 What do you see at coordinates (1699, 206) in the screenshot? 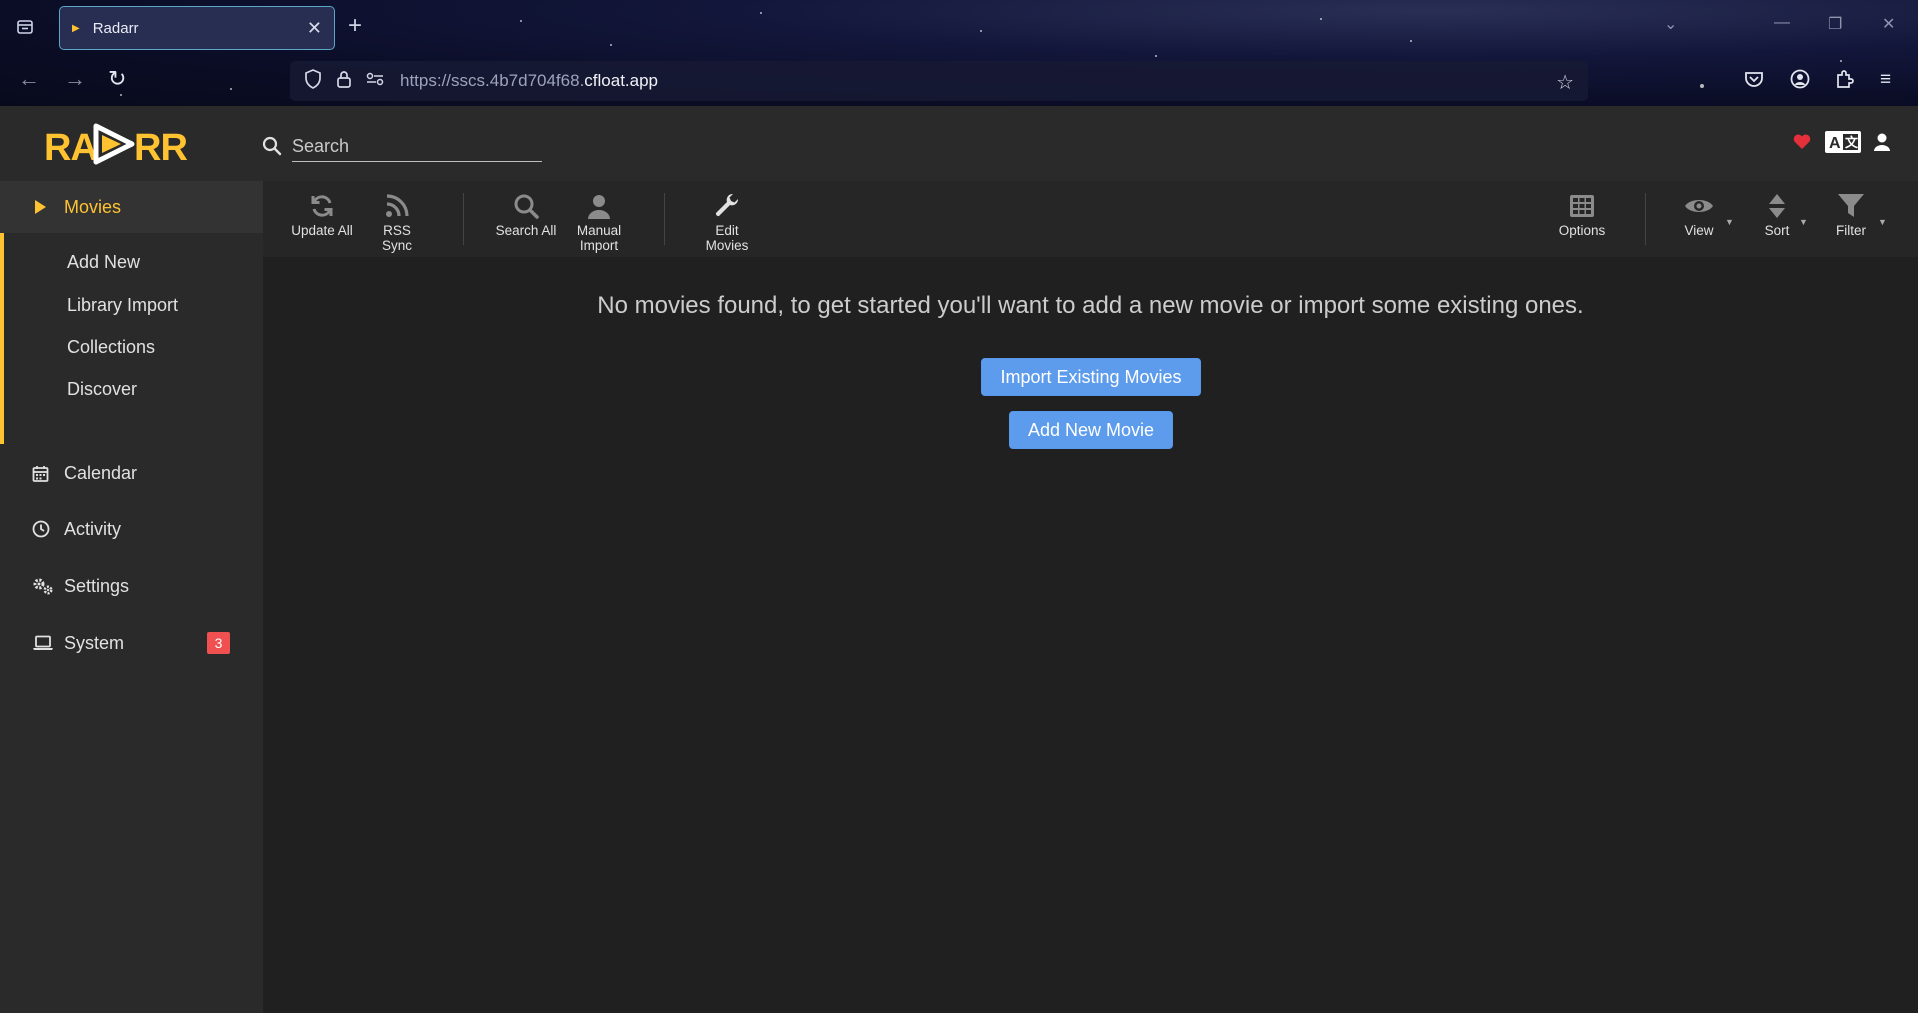
I see `eye-icon` at bounding box center [1699, 206].